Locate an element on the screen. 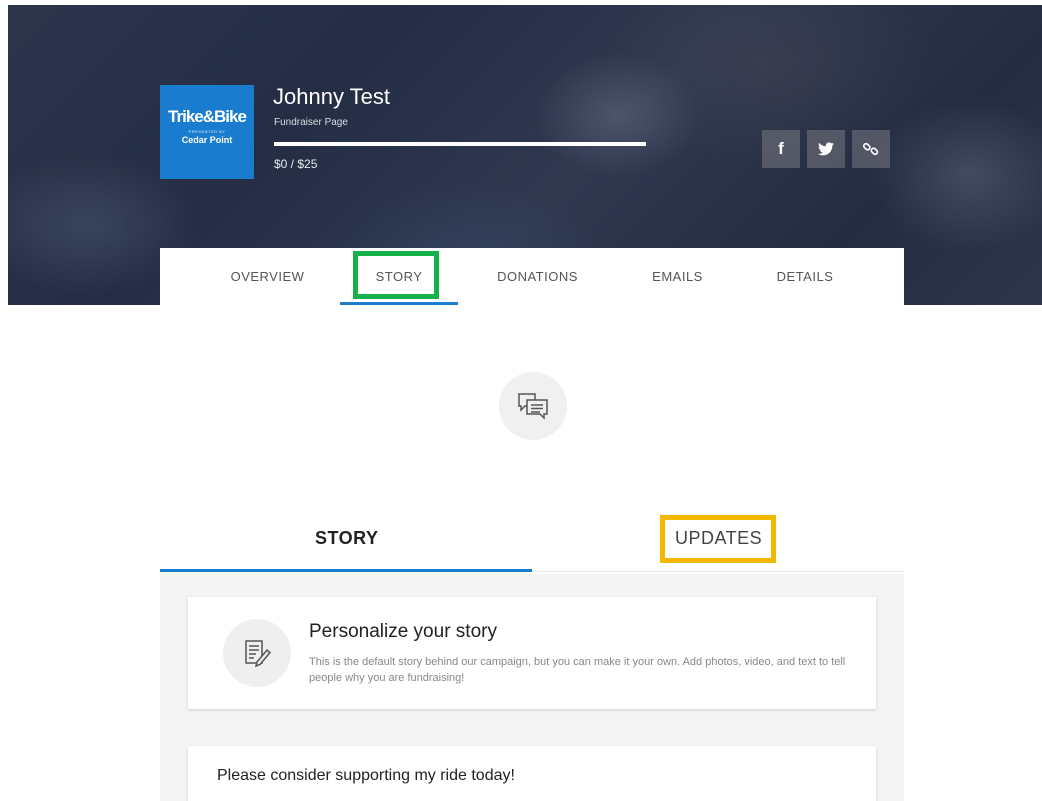 The image size is (1042, 801). progress-bar is located at coordinates (460, 144).